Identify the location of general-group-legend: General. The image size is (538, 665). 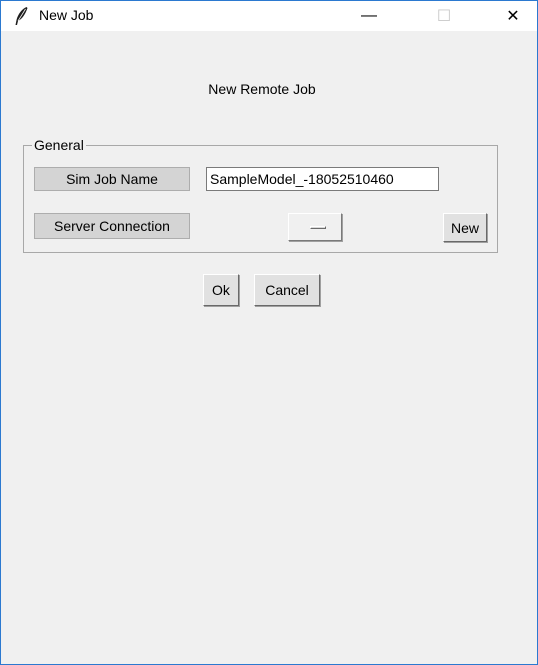
(59, 145).